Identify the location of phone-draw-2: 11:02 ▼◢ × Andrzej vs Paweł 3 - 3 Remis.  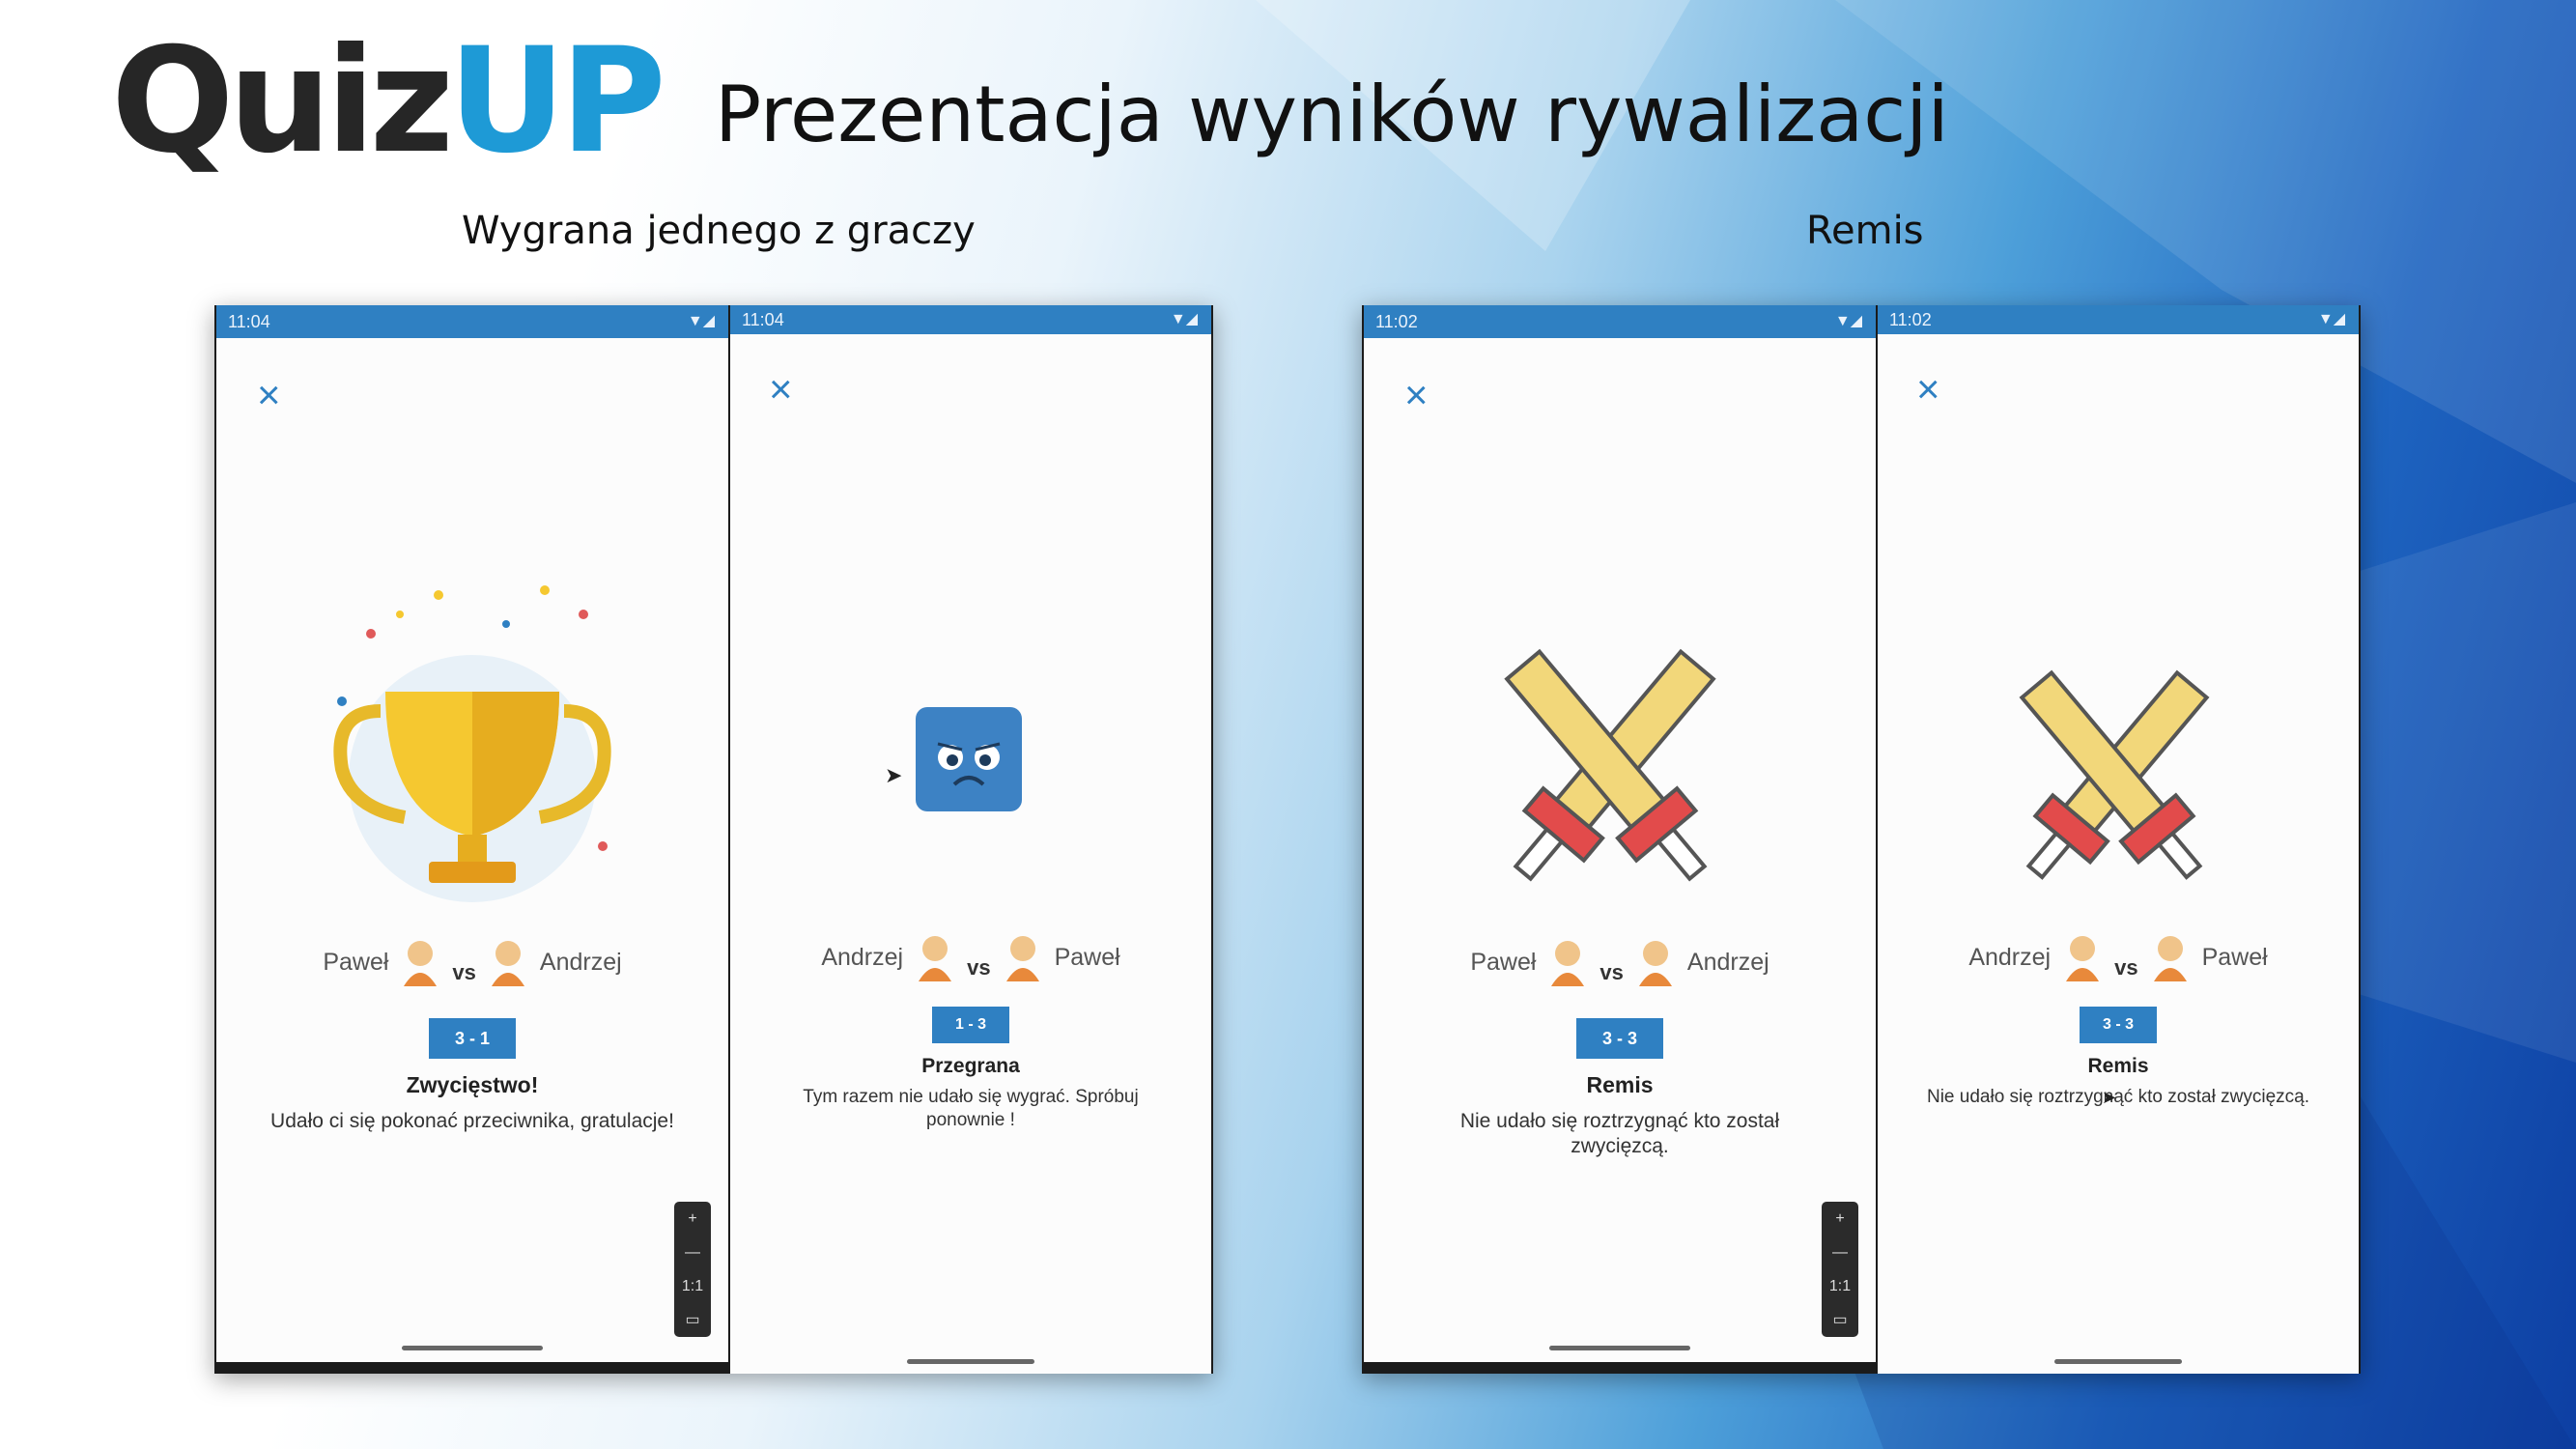
(2118, 839).